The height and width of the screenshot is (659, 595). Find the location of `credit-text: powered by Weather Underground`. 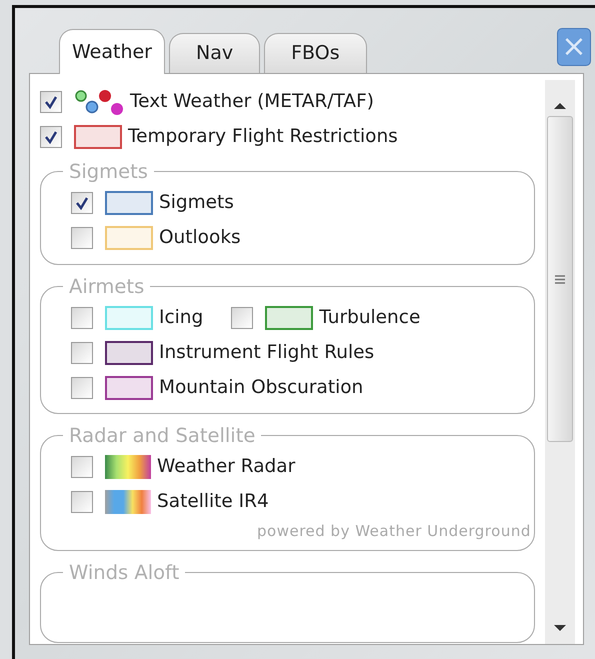

credit-text: powered by Weather Underground is located at coordinates (394, 531).